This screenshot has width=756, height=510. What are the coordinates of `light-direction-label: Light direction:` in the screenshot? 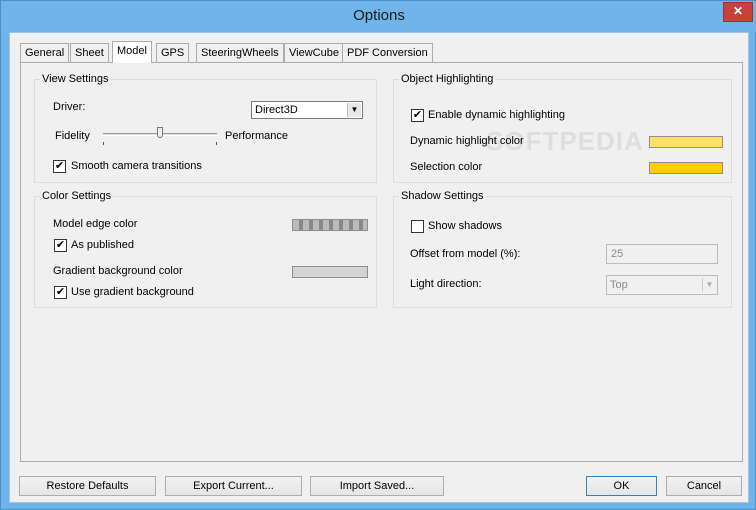 It's located at (446, 284).